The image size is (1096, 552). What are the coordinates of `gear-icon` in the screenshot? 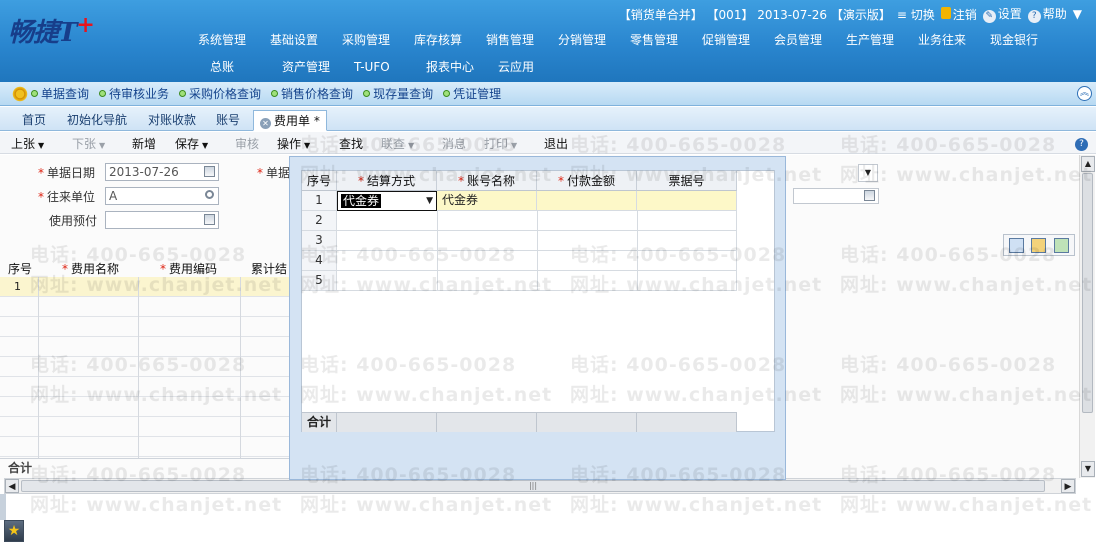 It's located at (20, 93).